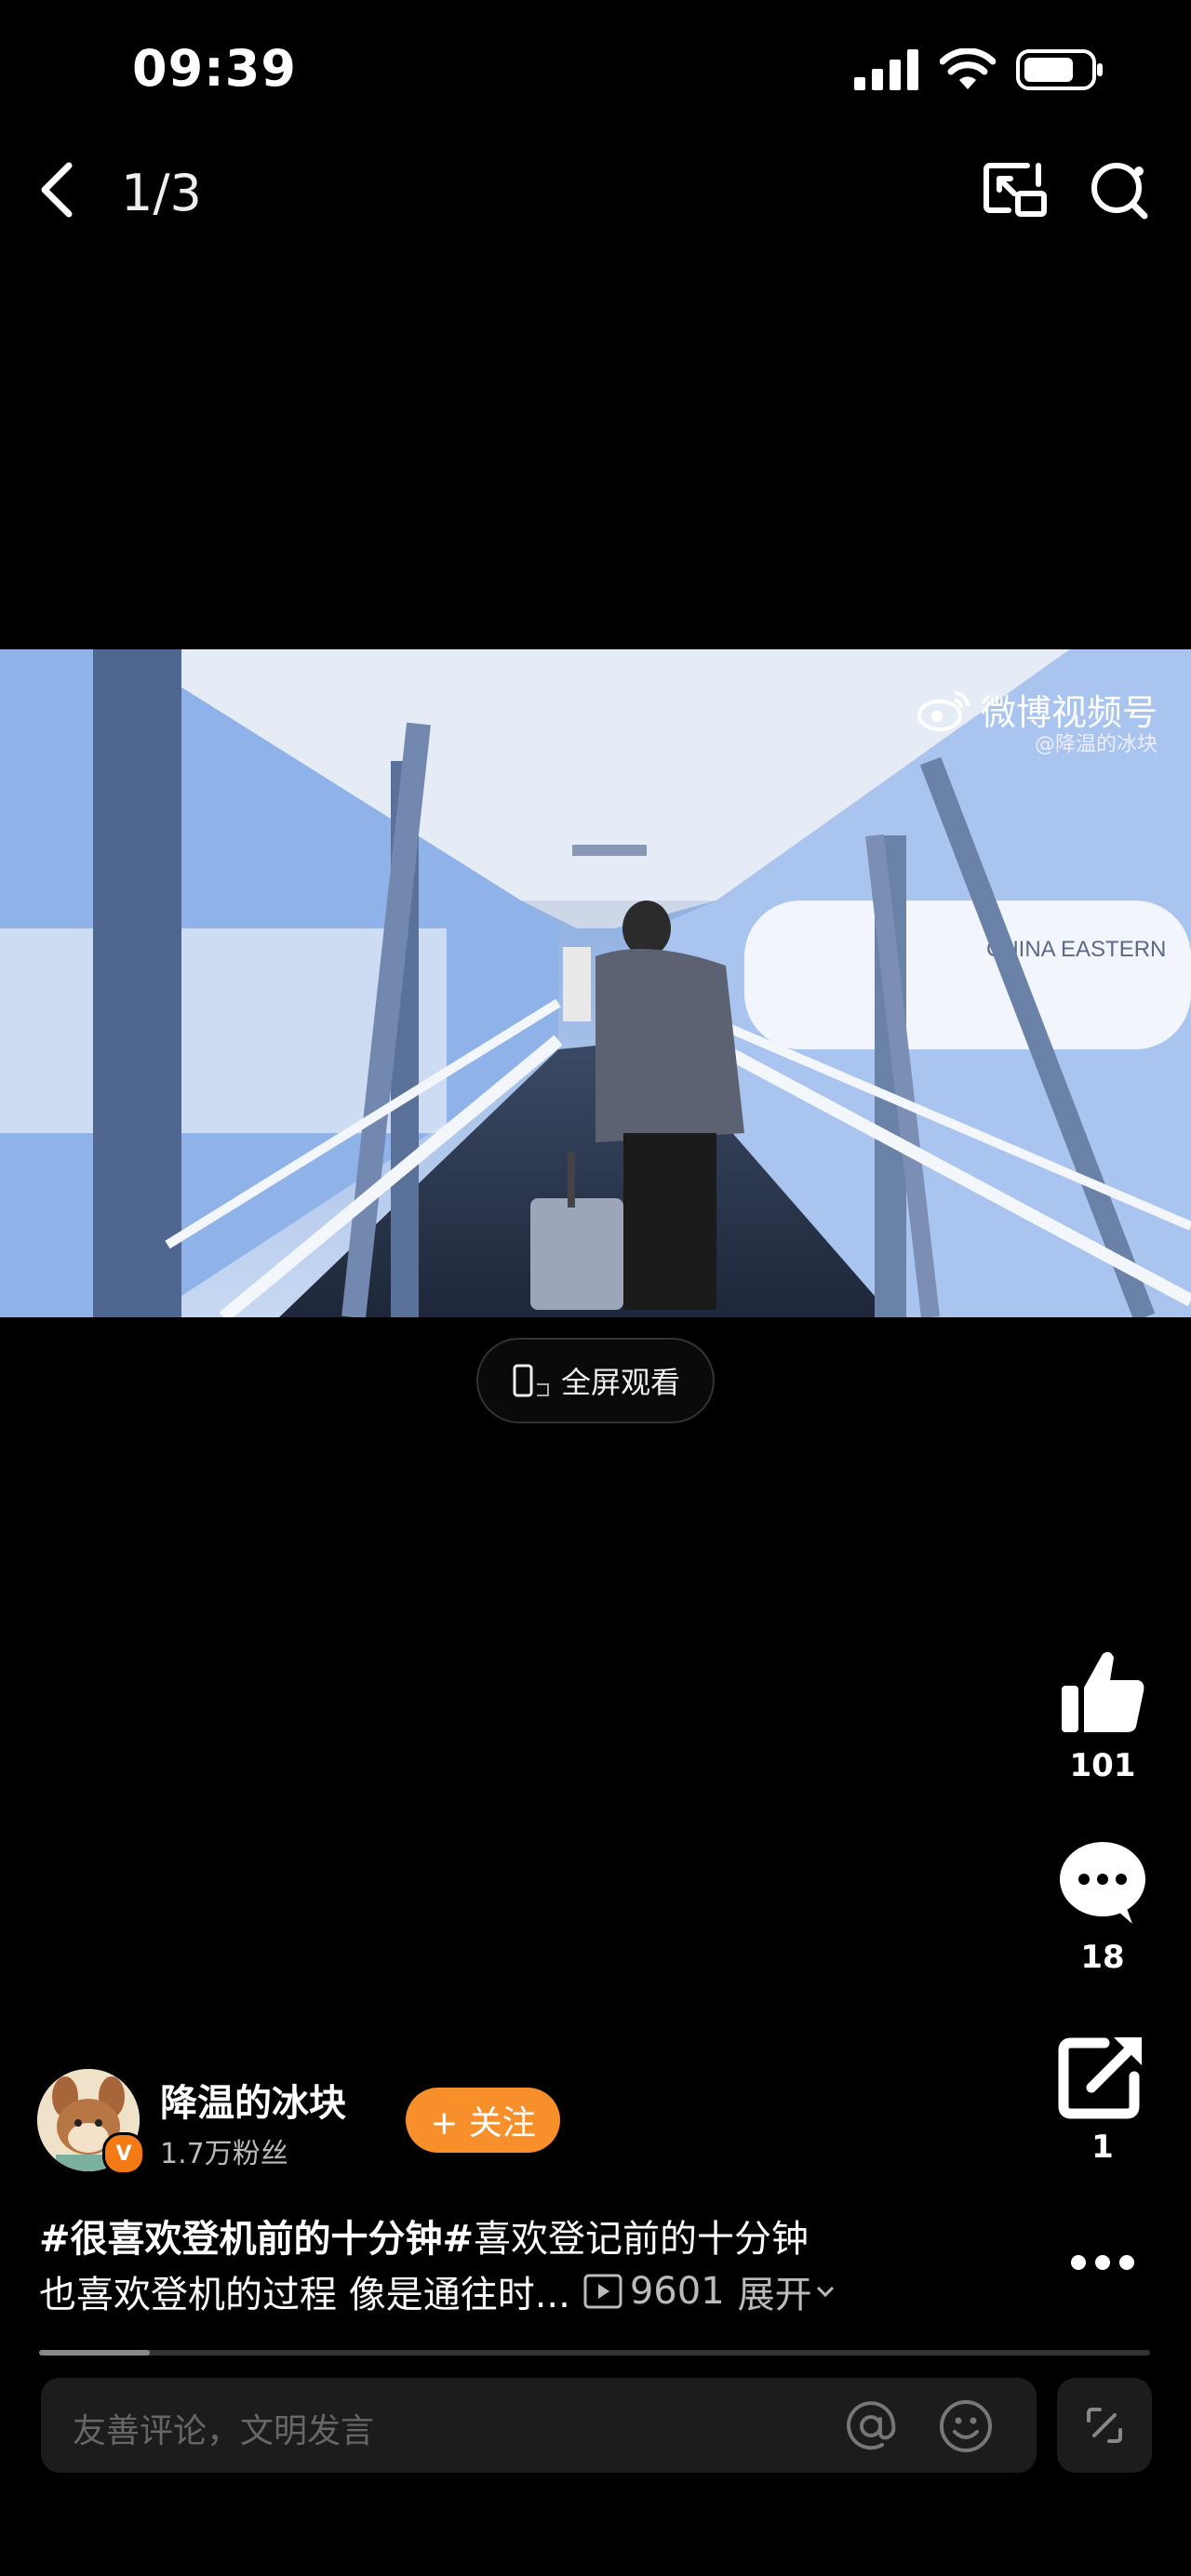  Describe the element at coordinates (256, 2239) in the screenshot. I see `caption-hashtag: #很喜欢登机前的十分钟#` at that location.